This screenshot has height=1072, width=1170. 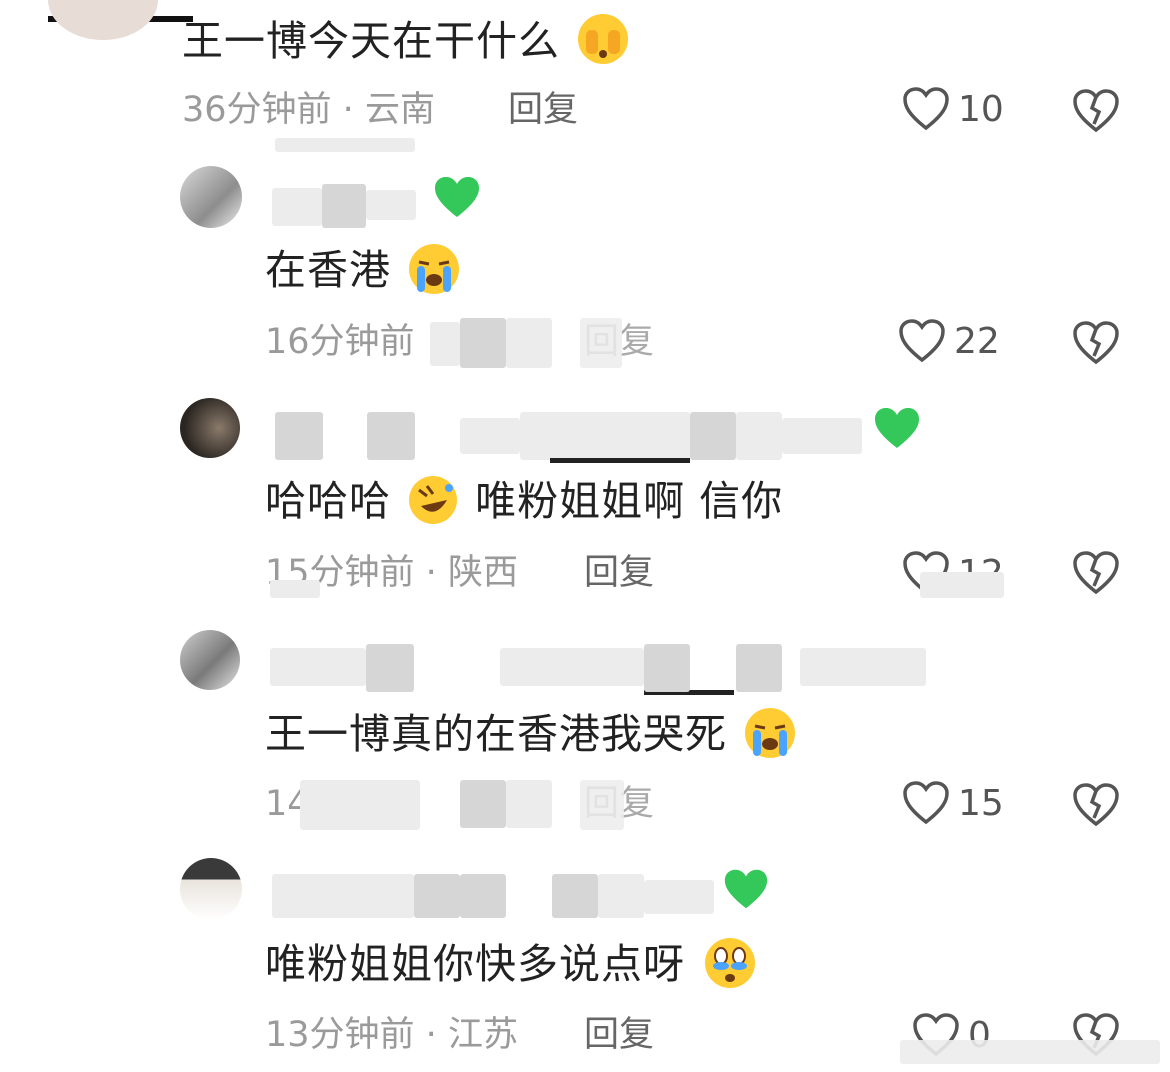 What do you see at coordinates (981, 803) in the screenshot?
I see `like-count: 15` at bounding box center [981, 803].